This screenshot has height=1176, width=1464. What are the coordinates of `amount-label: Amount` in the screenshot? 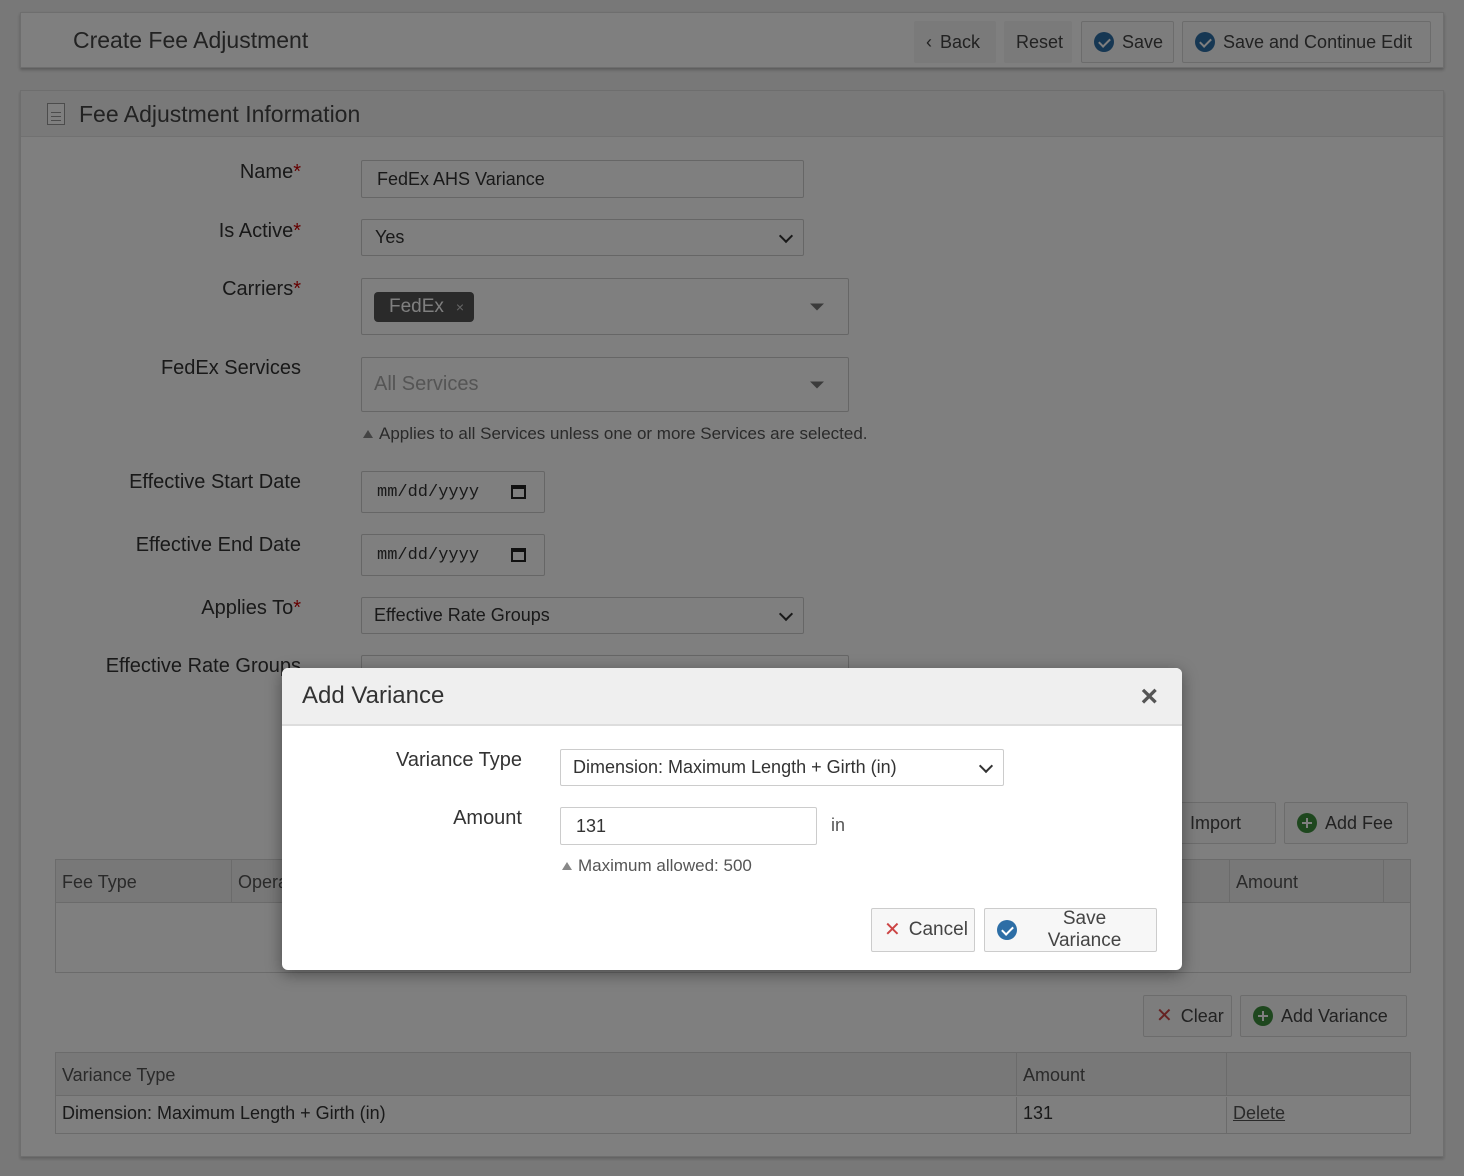 It's located at (487, 818).